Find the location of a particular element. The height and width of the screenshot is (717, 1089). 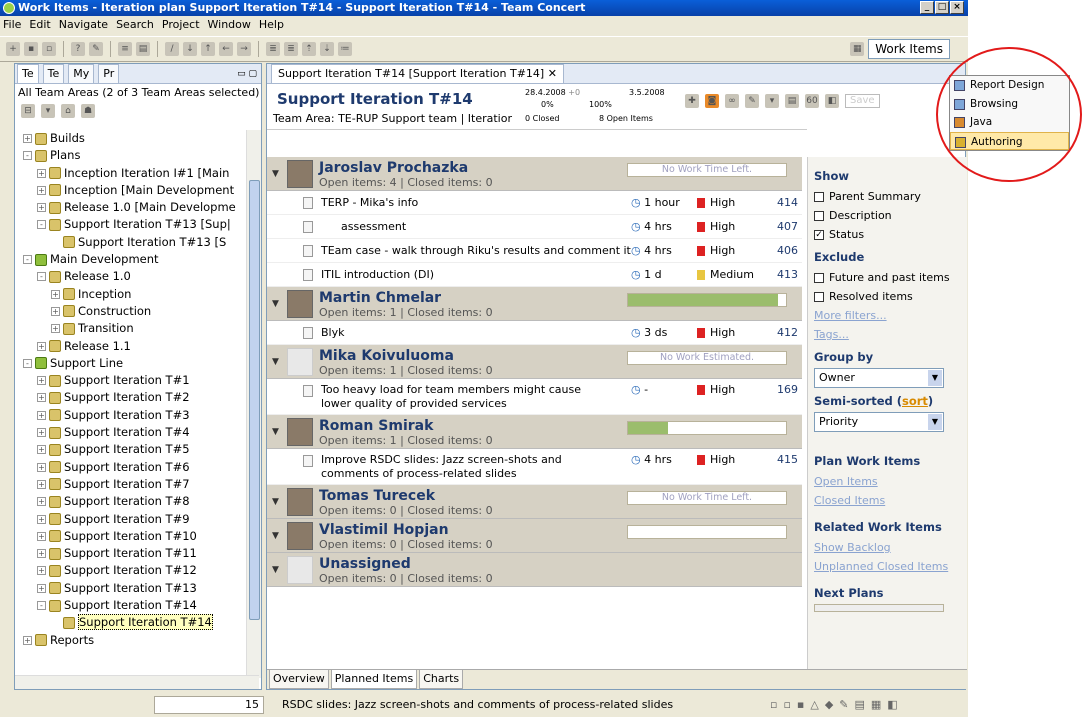

tree-item: + Release 1.0 [Main Developme is located at coordinates (137, 207).